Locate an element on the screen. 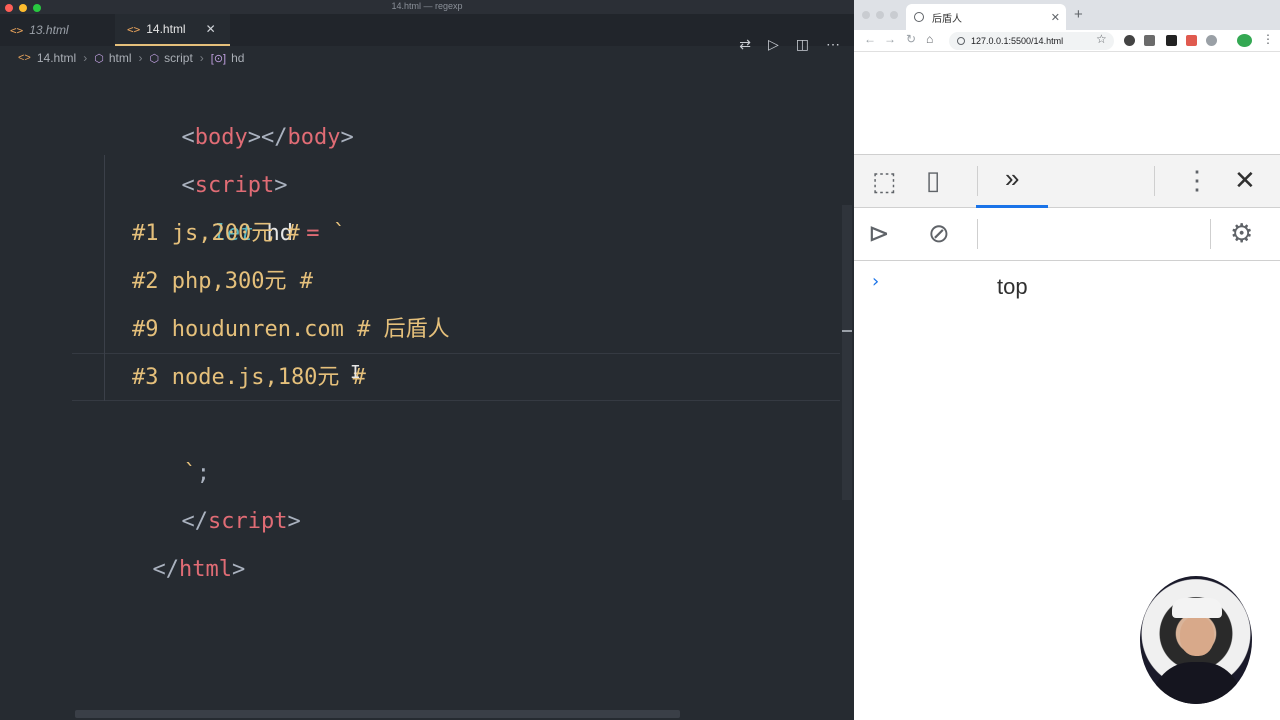  browser-toolbar: ← → ↻ ⌂ 127.0.0.1:5500/14.html ☆ ⋮ is located at coordinates (1067, 41).